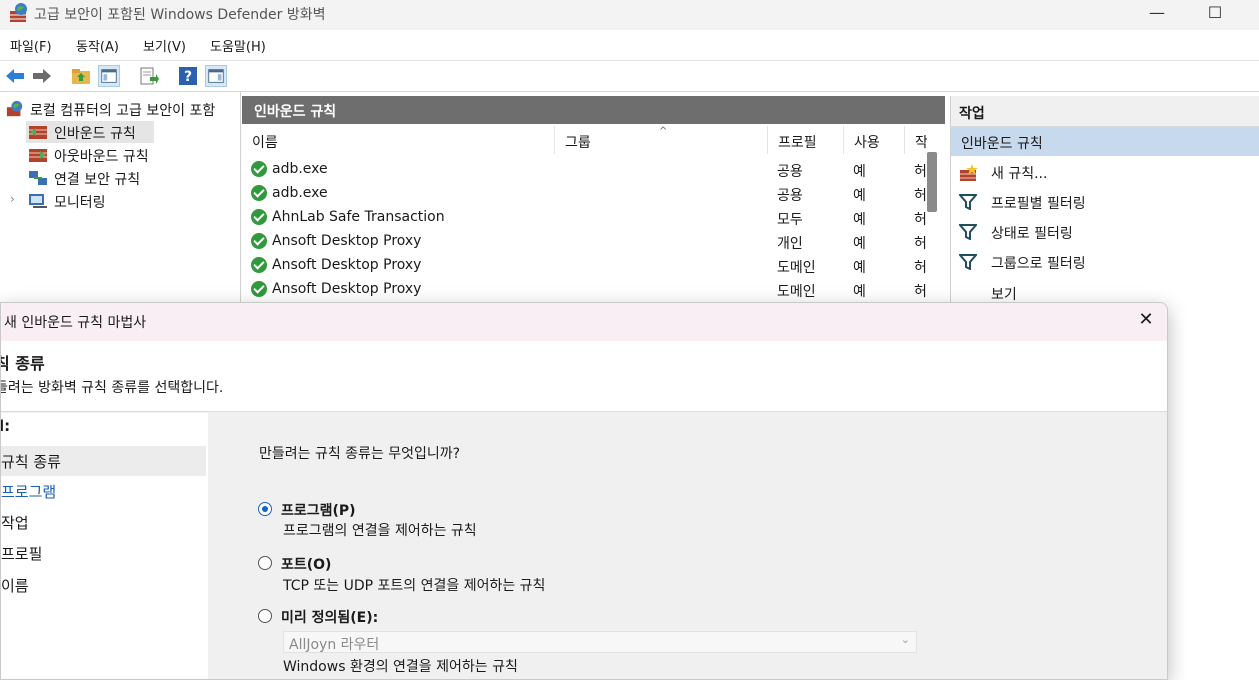 The height and width of the screenshot is (680, 1259). I want to click on tree-item-inbound-rules: 인바운드 규칙, so click(120, 132).